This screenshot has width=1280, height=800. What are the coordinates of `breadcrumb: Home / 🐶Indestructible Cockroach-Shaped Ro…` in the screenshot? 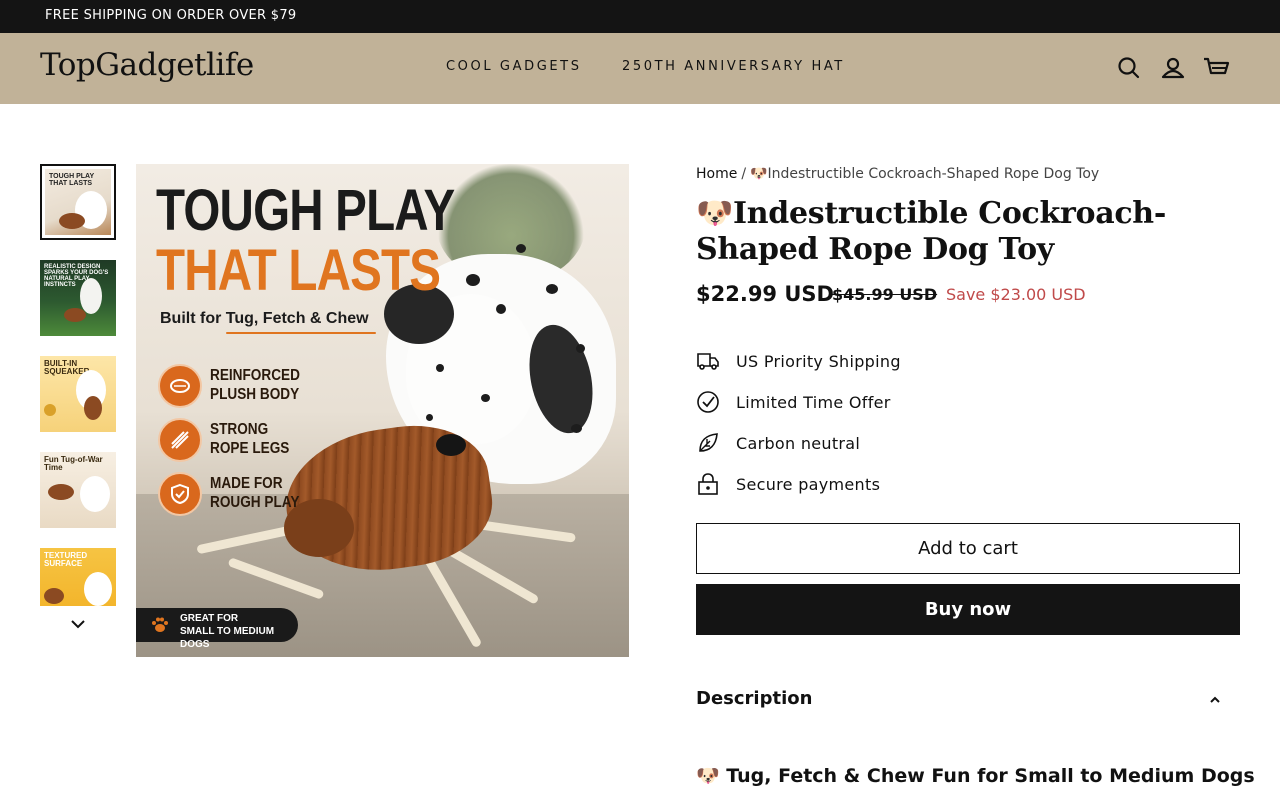 It's located at (897, 174).